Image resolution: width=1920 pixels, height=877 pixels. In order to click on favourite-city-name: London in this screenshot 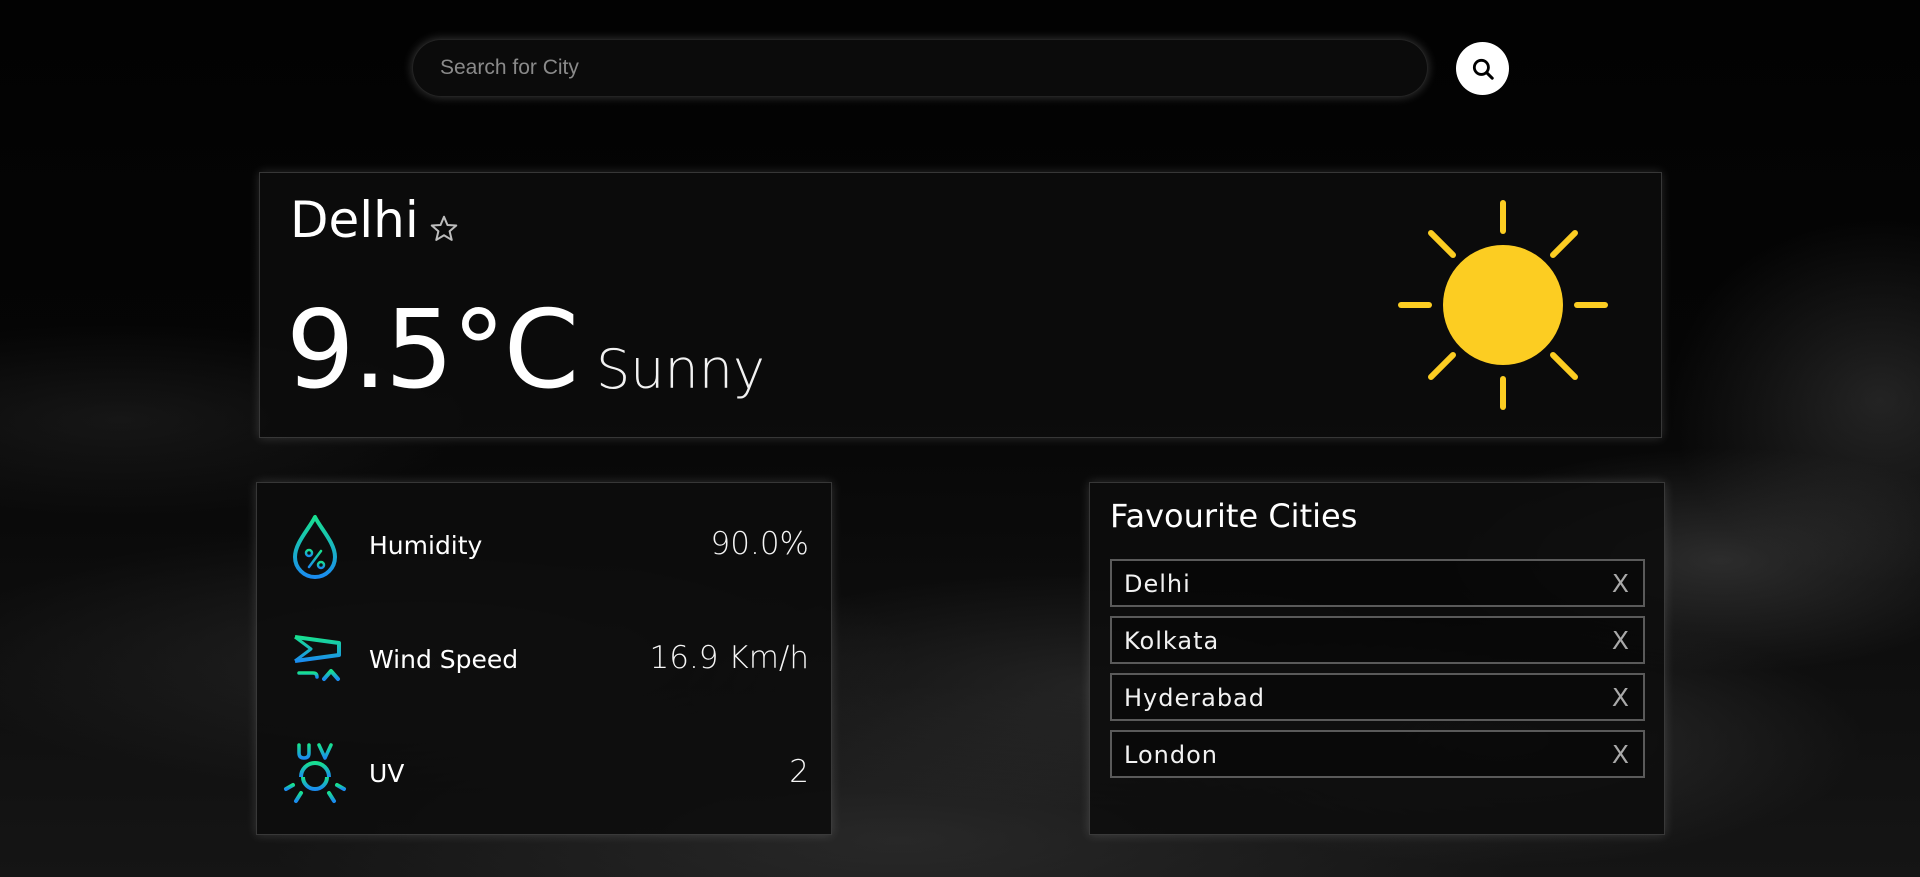, I will do `click(1171, 755)`.